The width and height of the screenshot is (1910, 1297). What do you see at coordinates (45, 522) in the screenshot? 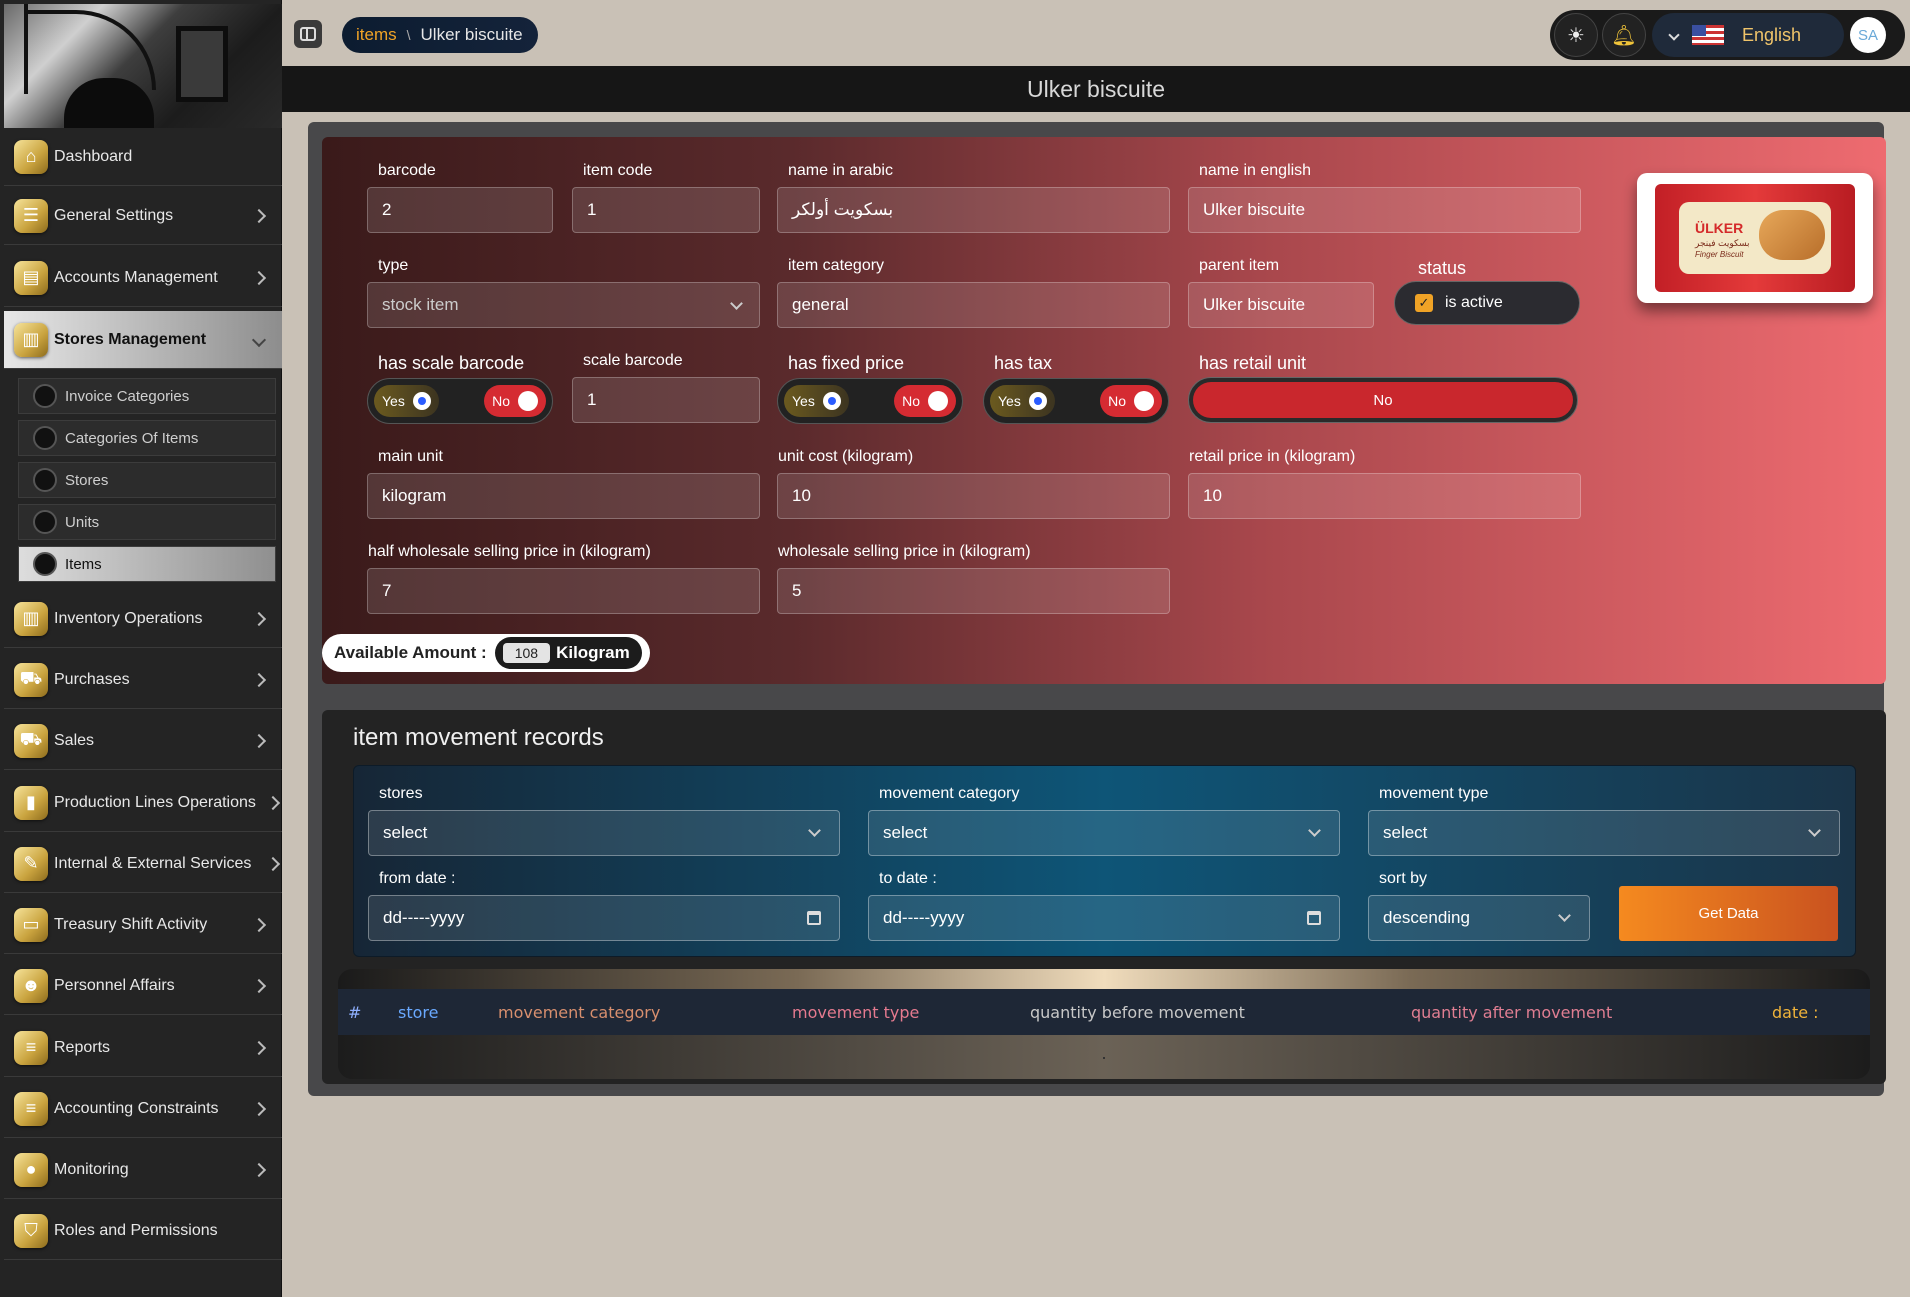
I see `circle-icon` at bounding box center [45, 522].